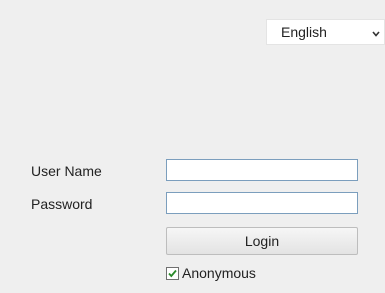 The image size is (385, 293). I want to click on login-button: Login, so click(262, 241).